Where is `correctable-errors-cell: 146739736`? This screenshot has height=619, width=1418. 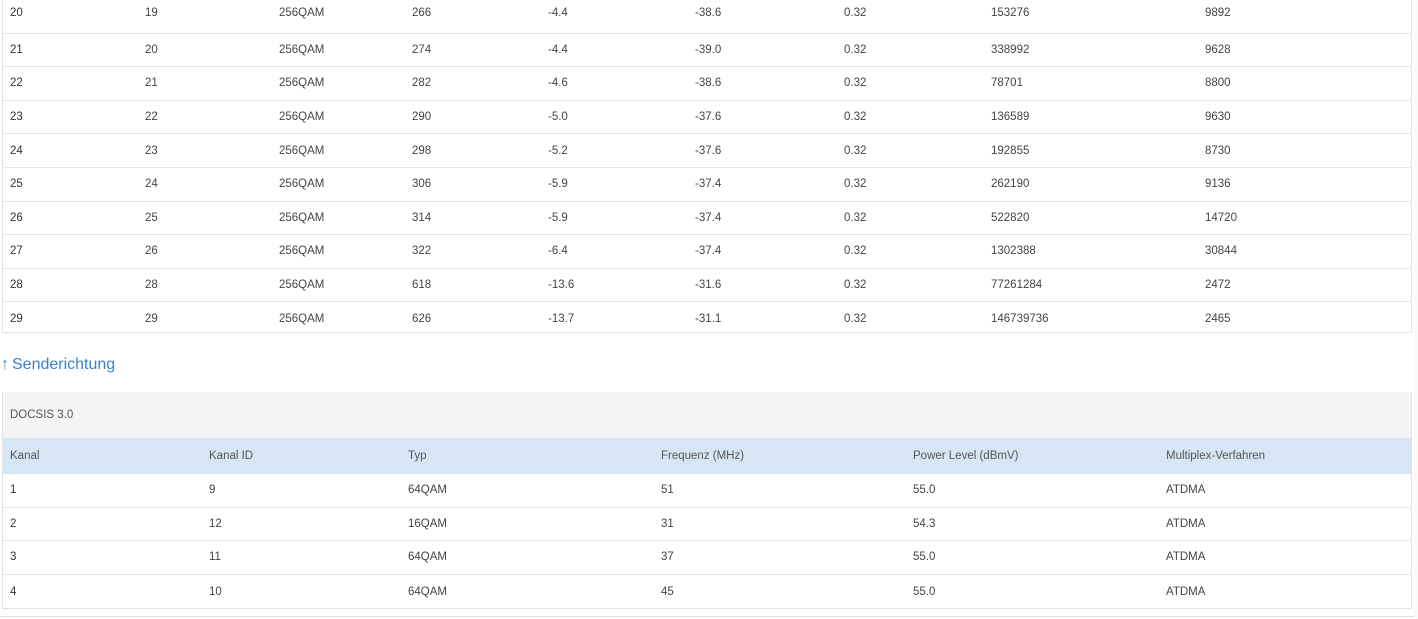 correctable-errors-cell: 146739736 is located at coordinates (1020, 319).